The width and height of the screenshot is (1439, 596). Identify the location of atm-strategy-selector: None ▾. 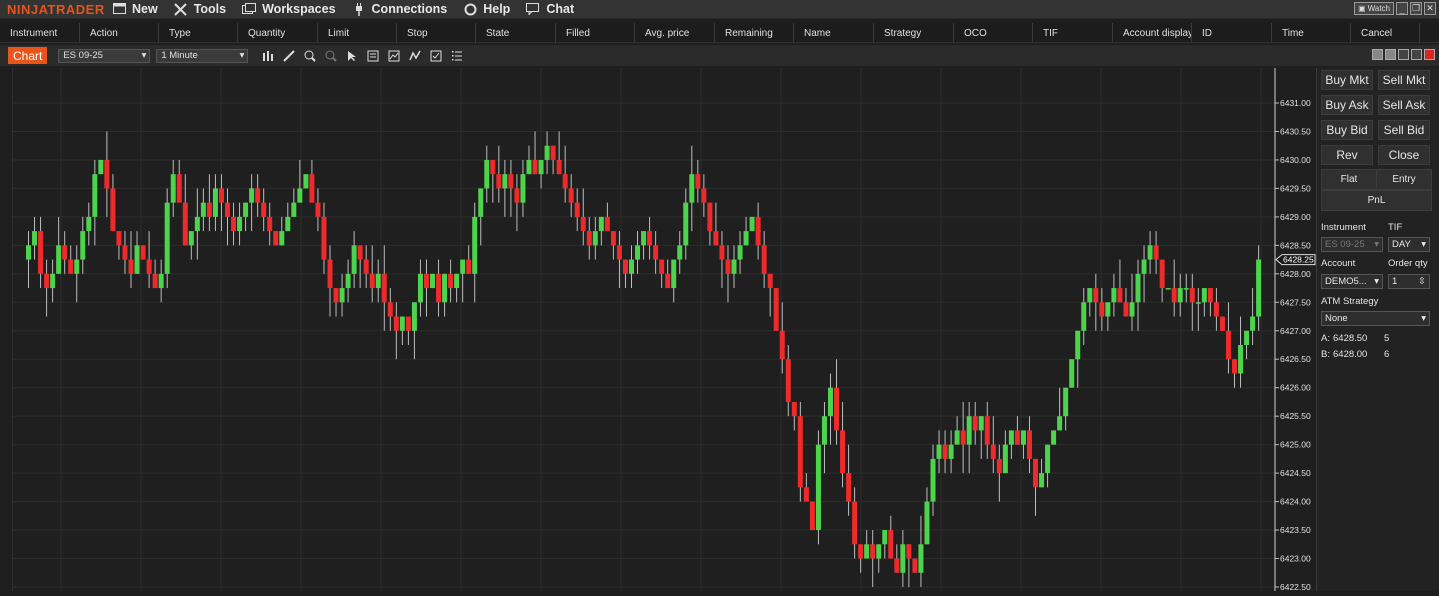
(1375, 318).